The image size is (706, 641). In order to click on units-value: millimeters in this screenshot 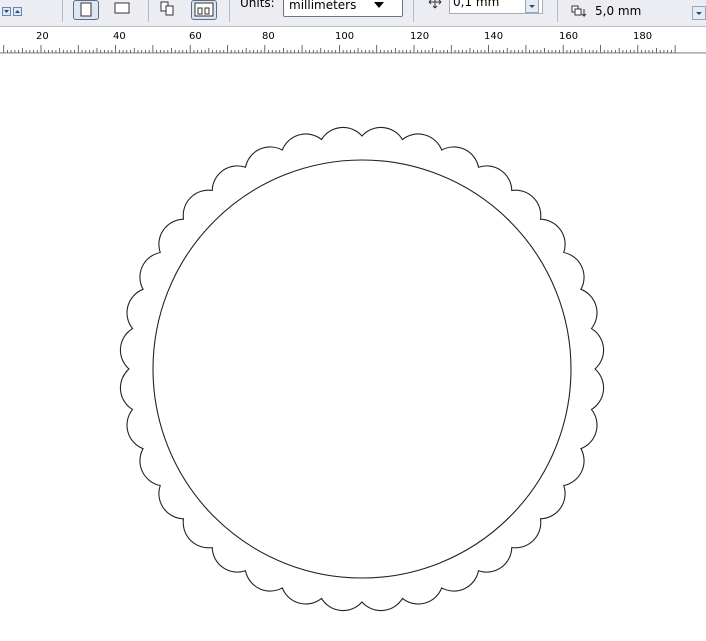, I will do `click(323, 6)`.